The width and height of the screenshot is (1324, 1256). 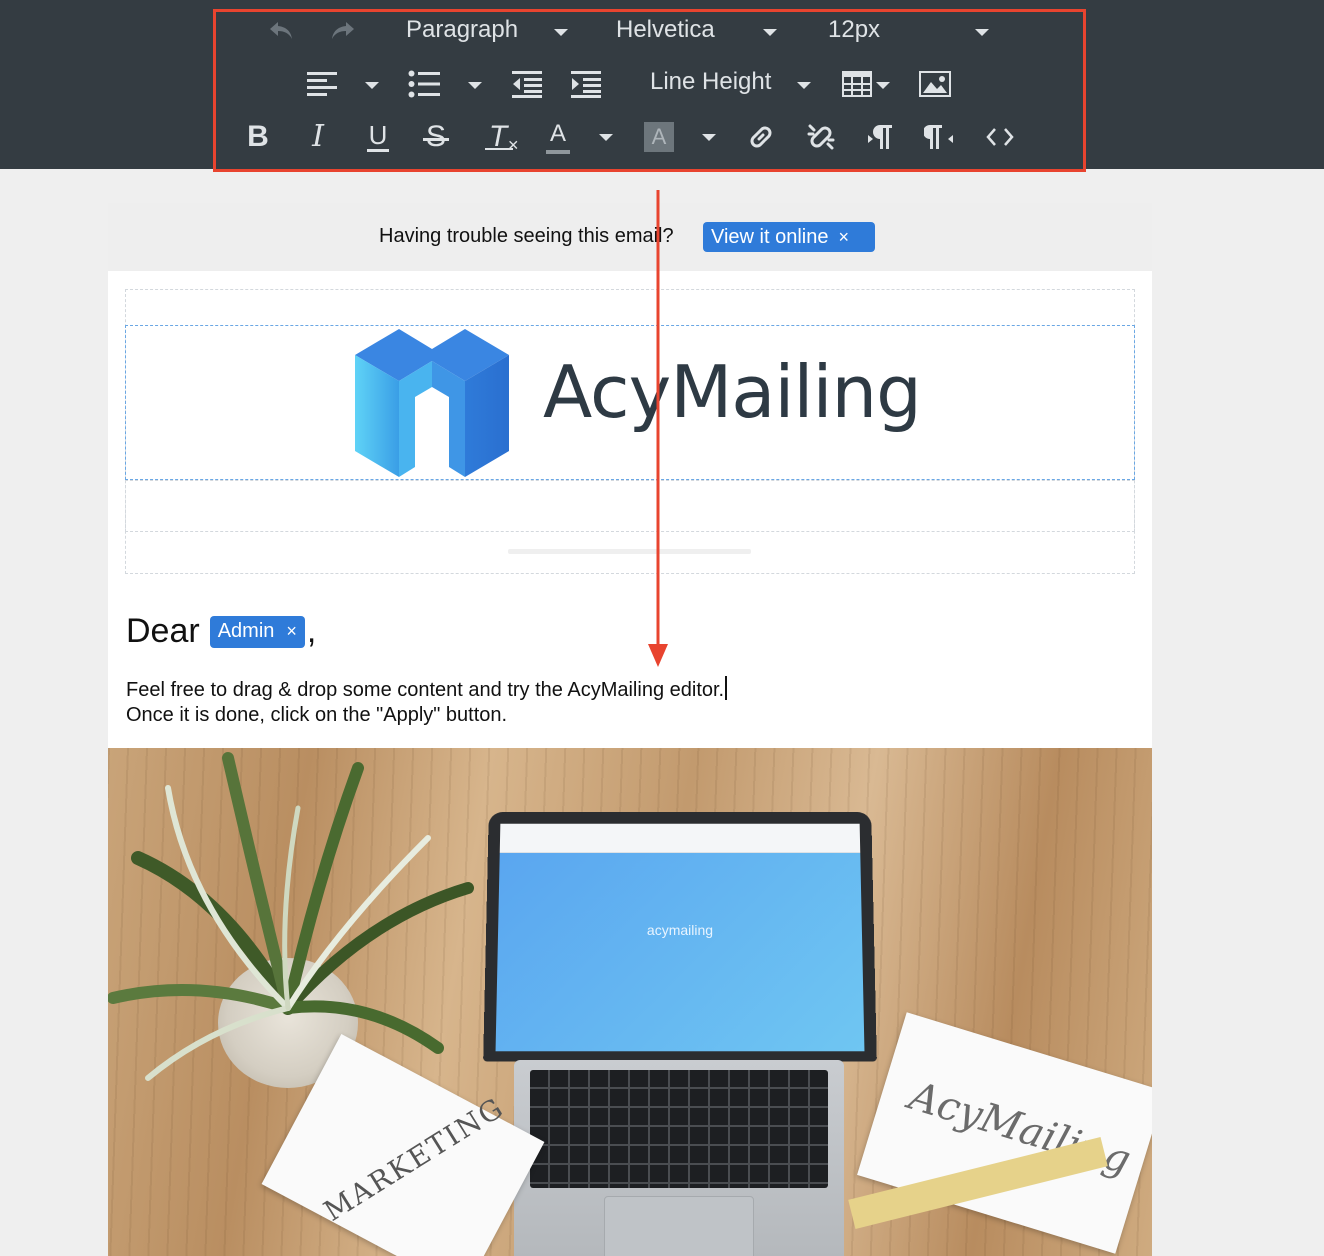 I want to click on laptop-lid: acymailing, so click(x=680, y=936).